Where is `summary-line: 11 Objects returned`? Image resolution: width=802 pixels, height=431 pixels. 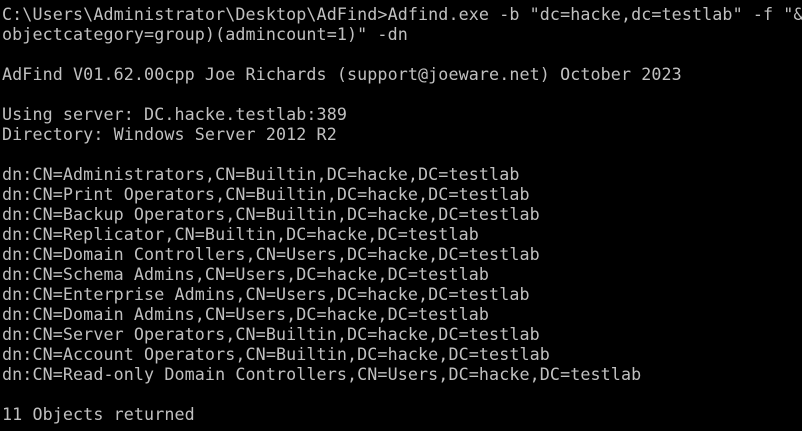
summary-line: 11 Objects returned is located at coordinates (98, 414).